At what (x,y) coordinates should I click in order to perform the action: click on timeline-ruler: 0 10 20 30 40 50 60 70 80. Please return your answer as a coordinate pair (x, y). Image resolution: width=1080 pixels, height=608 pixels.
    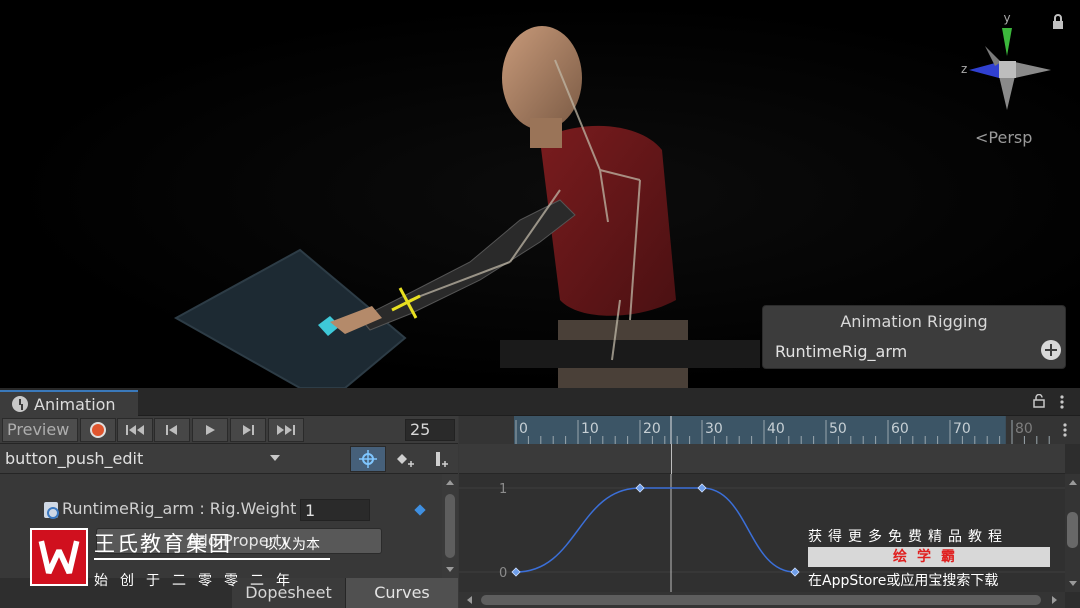
    Looking at the image, I should click on (769, 430).